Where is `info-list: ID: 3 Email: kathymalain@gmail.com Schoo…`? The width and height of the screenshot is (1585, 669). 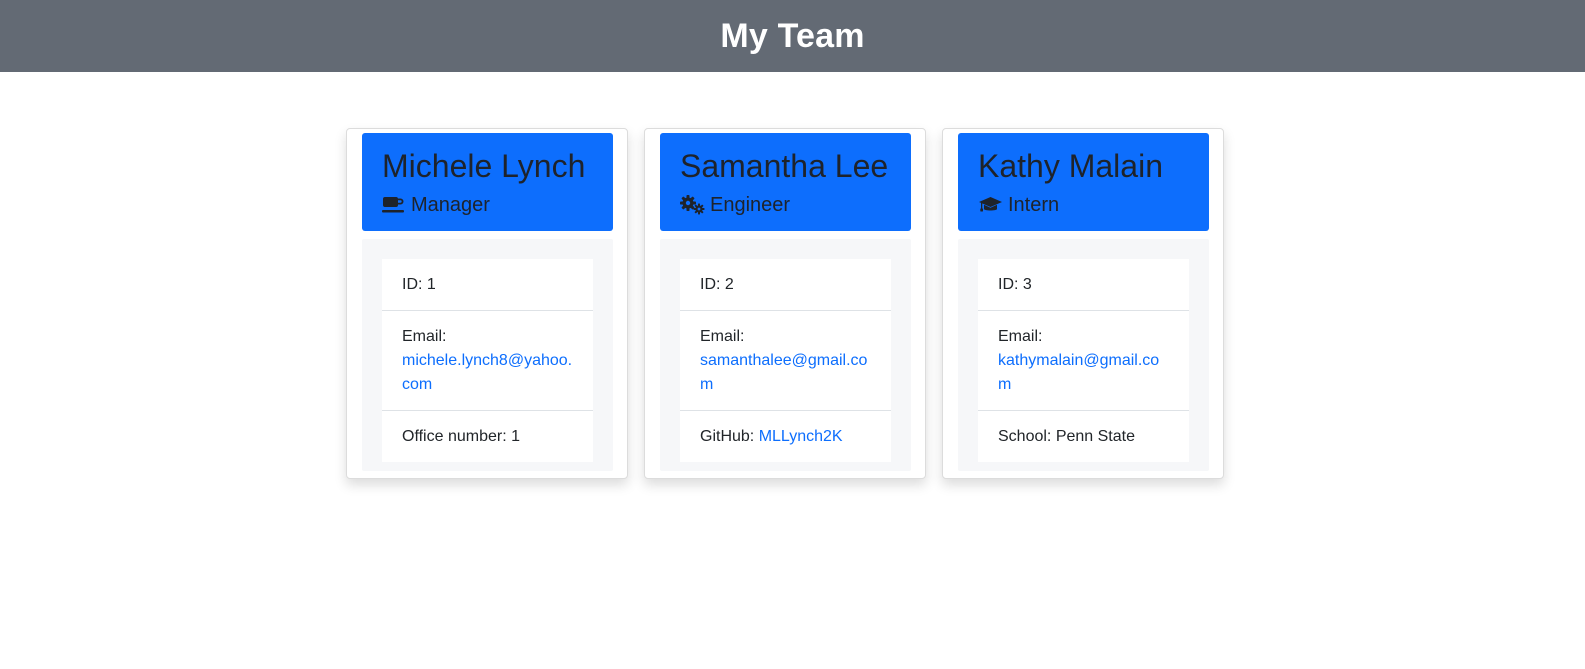 info-list: ID: 3 Email: kathymalain@gmail.com Schoo… is located at coordinates (1083, 360).